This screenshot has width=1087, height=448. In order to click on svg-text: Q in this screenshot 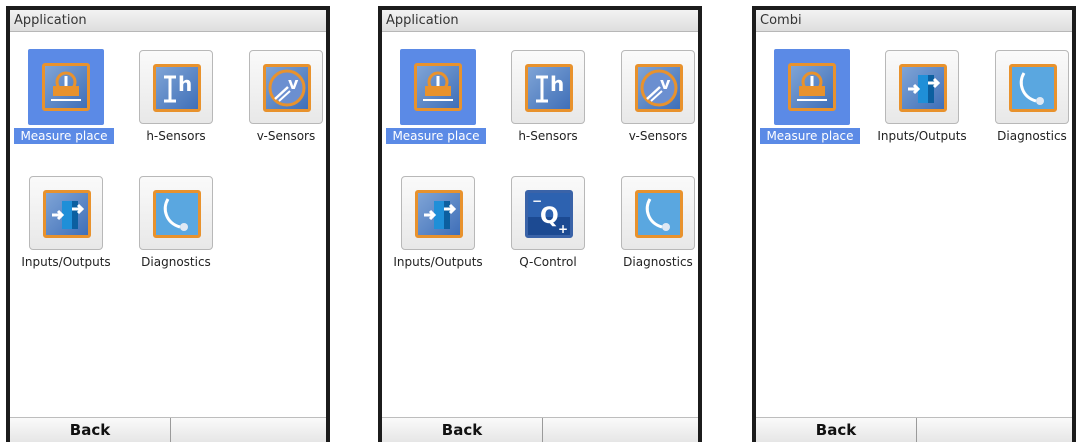, I will do `click(549, 216)`.